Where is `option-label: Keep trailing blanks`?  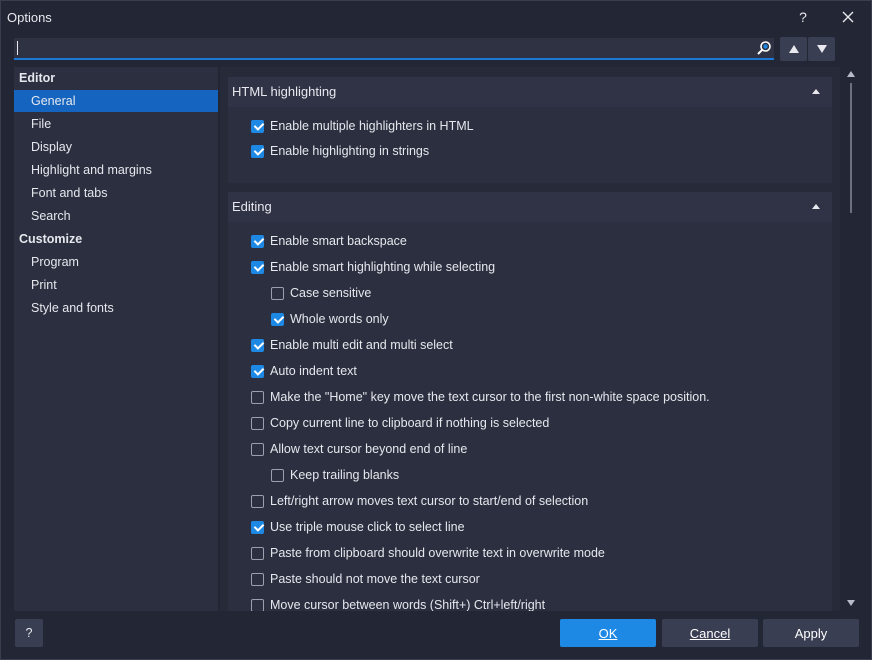
option-label: Keep trailing blanks is located at coordinates (345, 475).